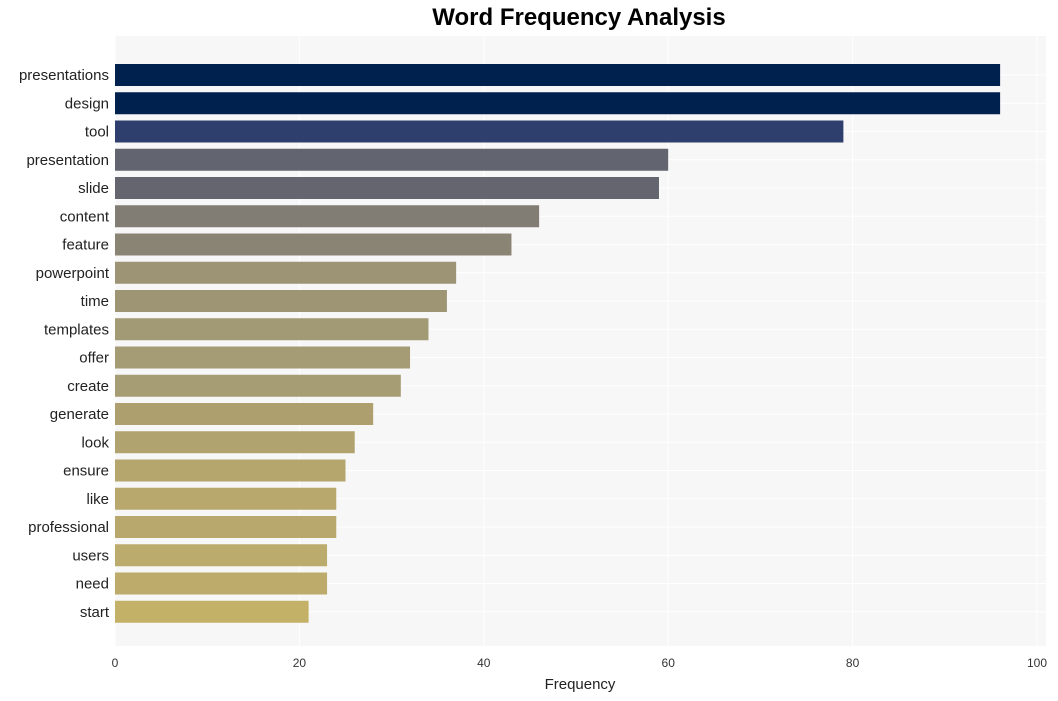  What do you see at coordinates (258, 385) in the screenshot?
I see `bar-create` at bounding box center [258, 385].